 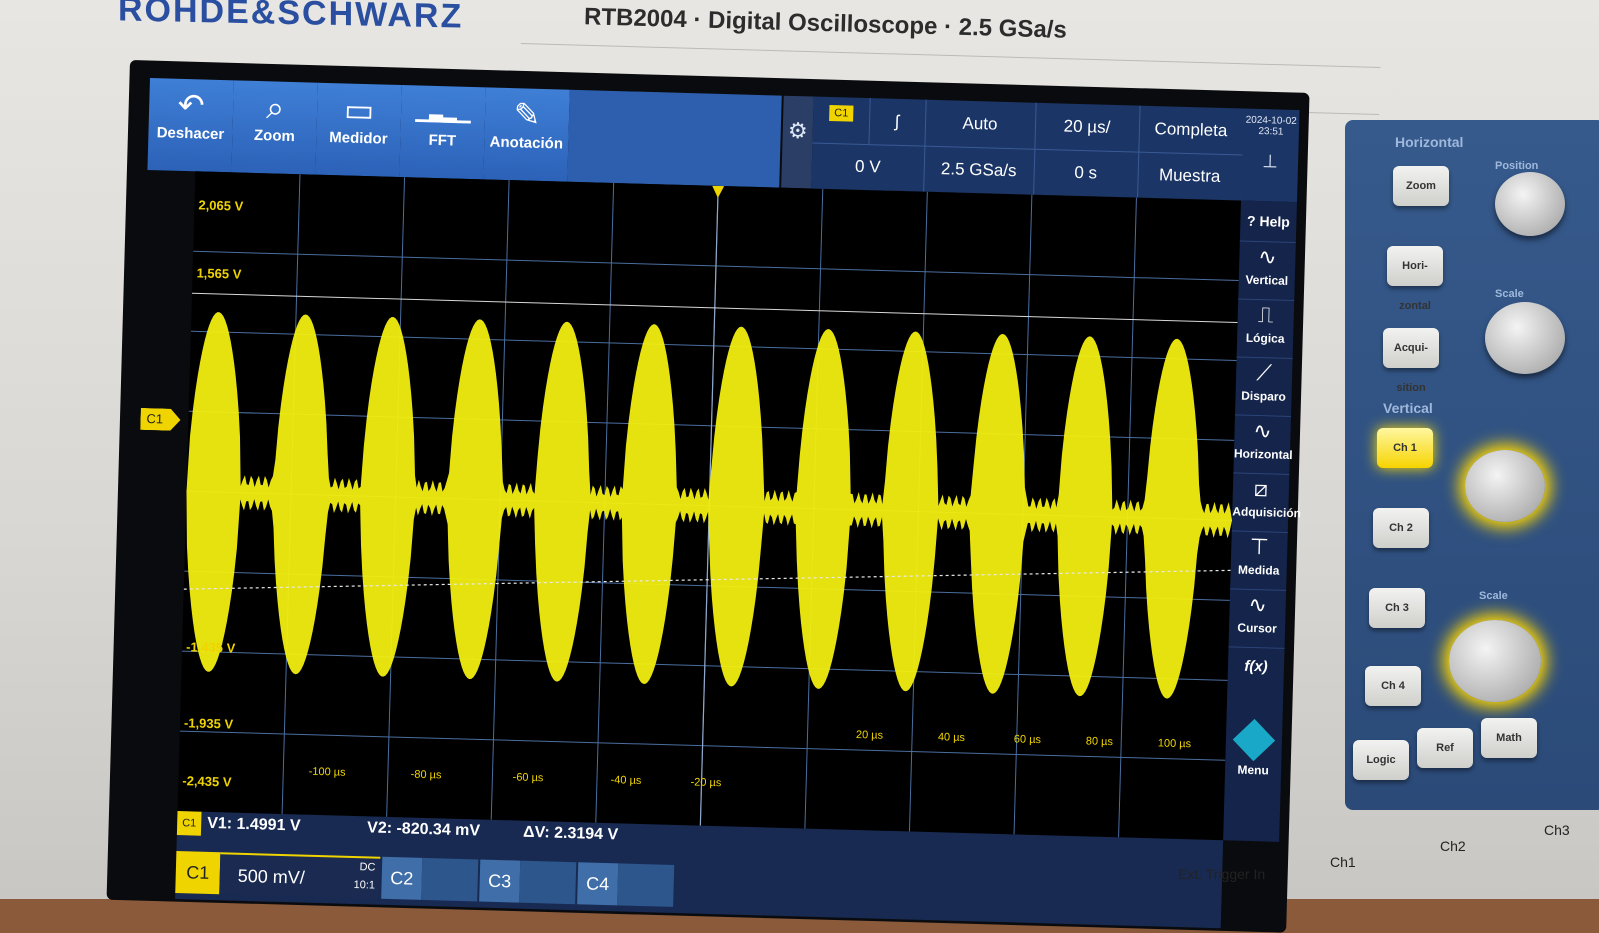 I want to click on fft-button: ▁▃▂▁ FFT, so click(x=443, y=132).